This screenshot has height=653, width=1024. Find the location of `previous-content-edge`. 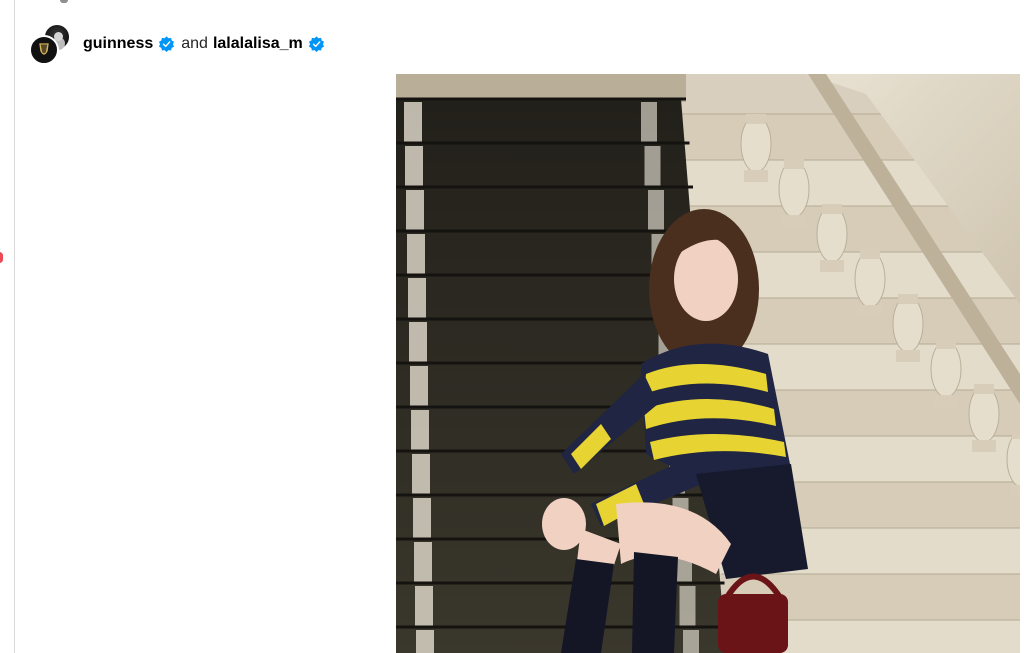

previous-content-edge is located at coordinates (64, 1).